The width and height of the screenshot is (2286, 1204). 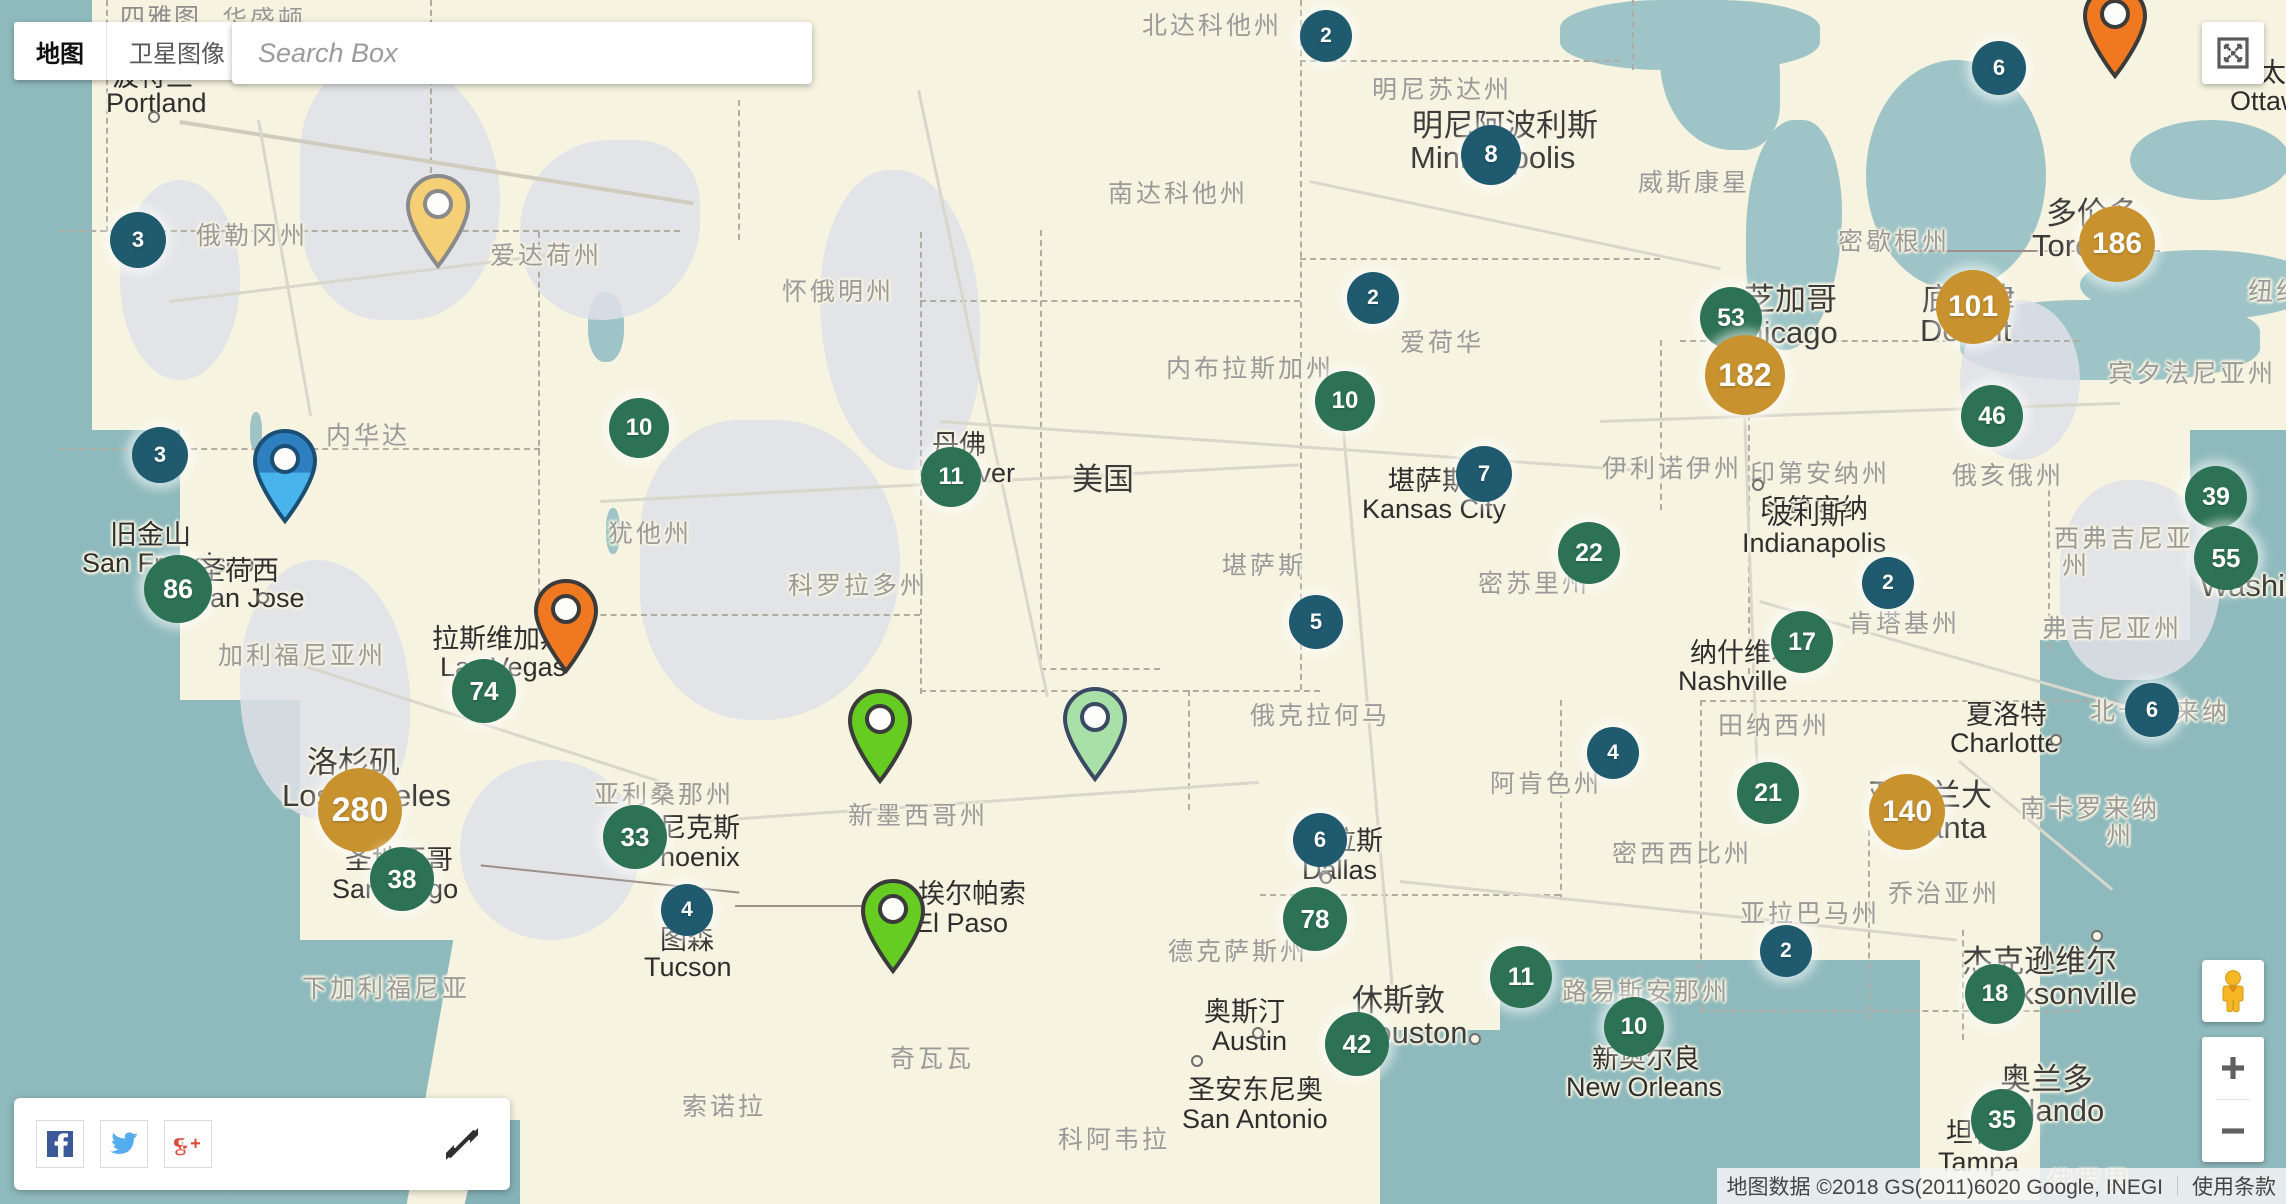 I want to click on cluster-count: 22, so click(x=1589, y=552).